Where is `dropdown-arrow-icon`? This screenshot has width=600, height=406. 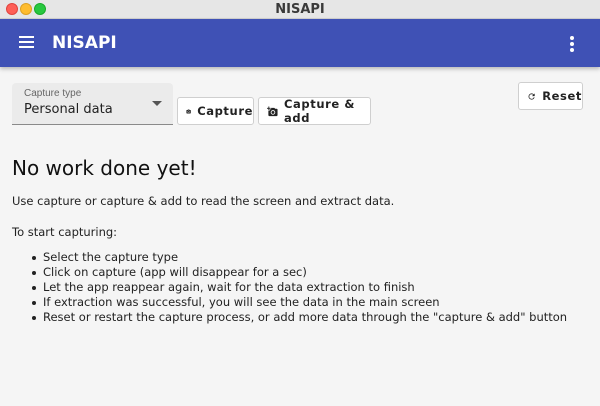
dropdown-arrow-icon is located at coordinates (157, 103).